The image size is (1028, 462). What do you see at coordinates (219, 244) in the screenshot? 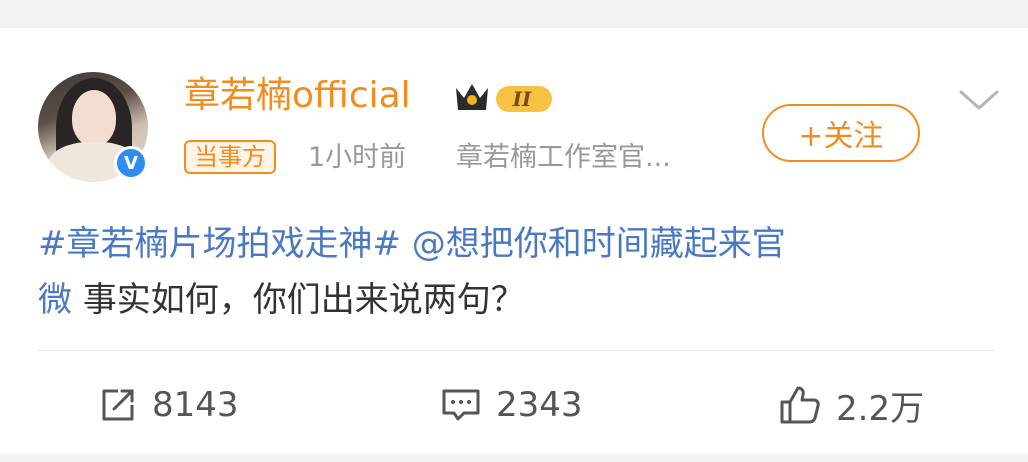
I see `hashtag-link: #章若楠片场拍戏走神#` at bounding box center [219, 244].